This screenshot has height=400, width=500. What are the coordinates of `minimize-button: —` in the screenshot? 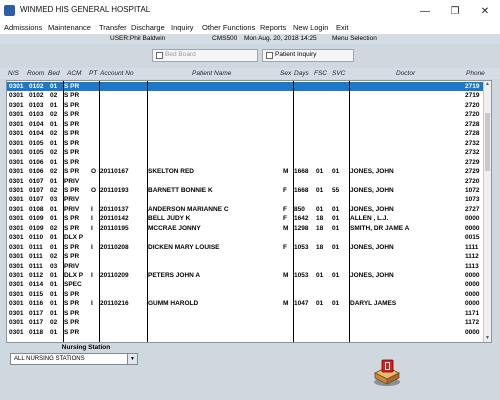 It's located at (425, 11).